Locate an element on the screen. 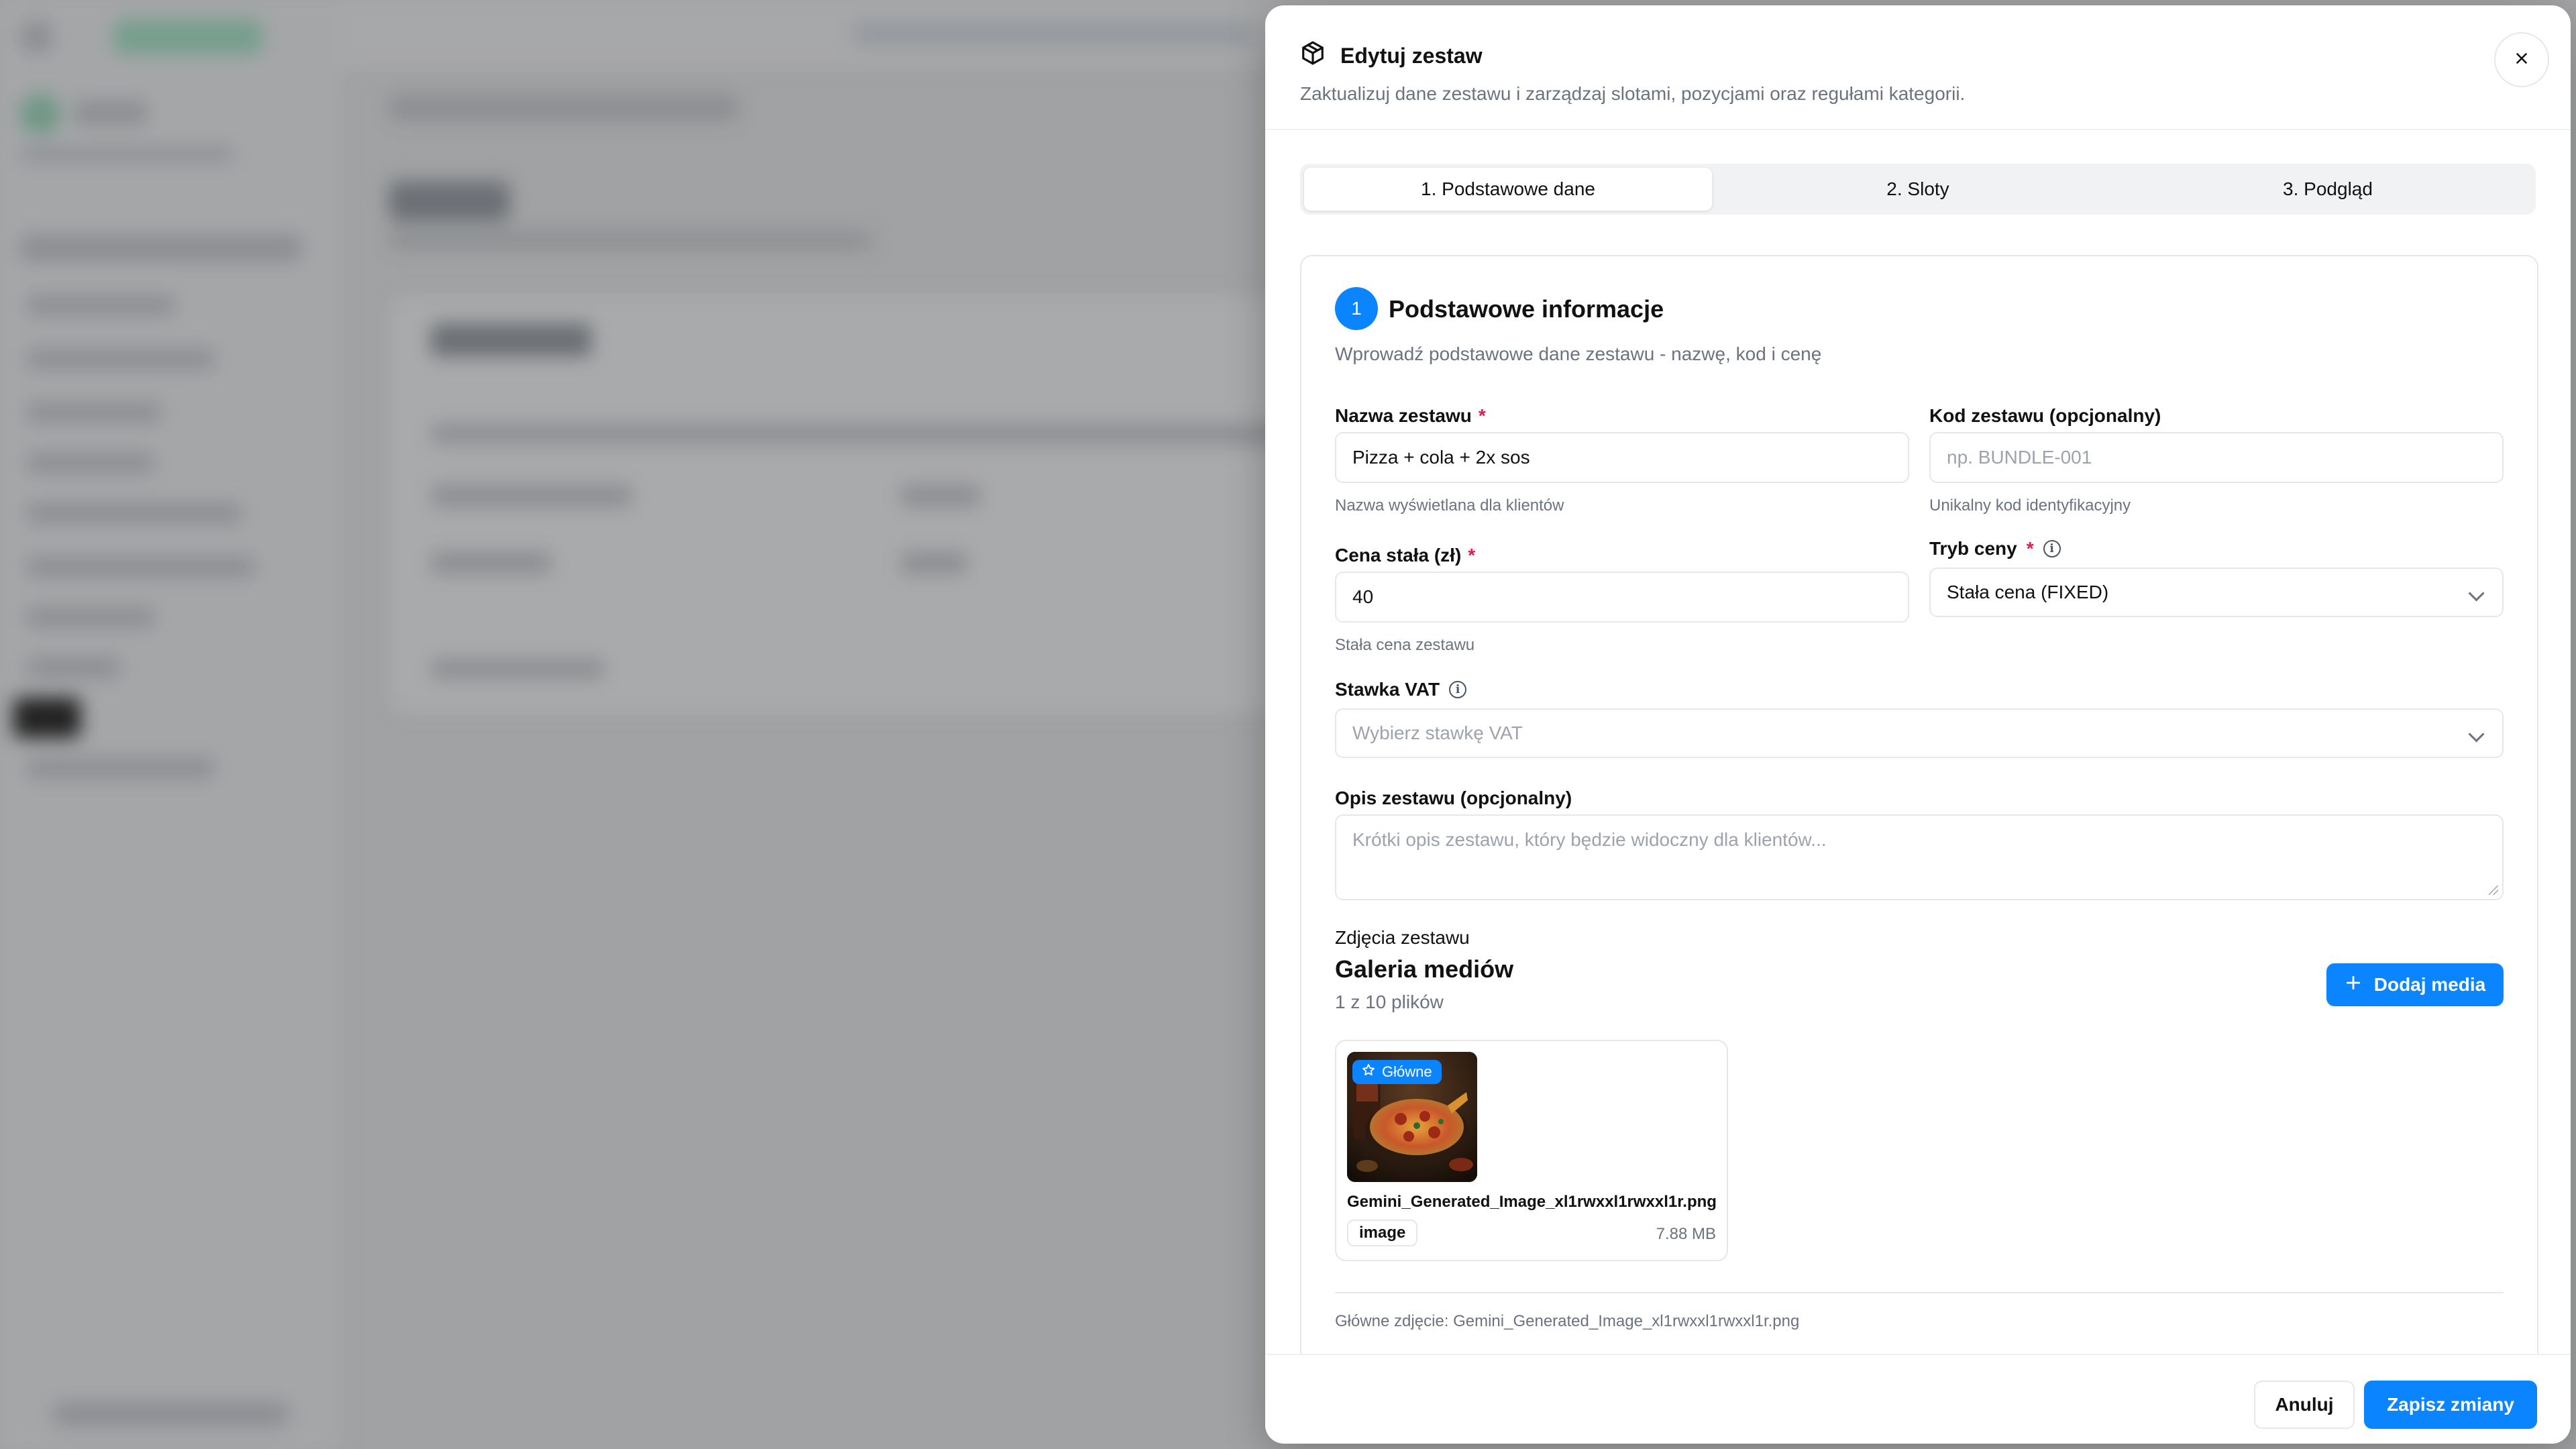 The width and height of the screenshot is (2576, 1449). main-badge: Główne is located at coordinates (1397, 1072).